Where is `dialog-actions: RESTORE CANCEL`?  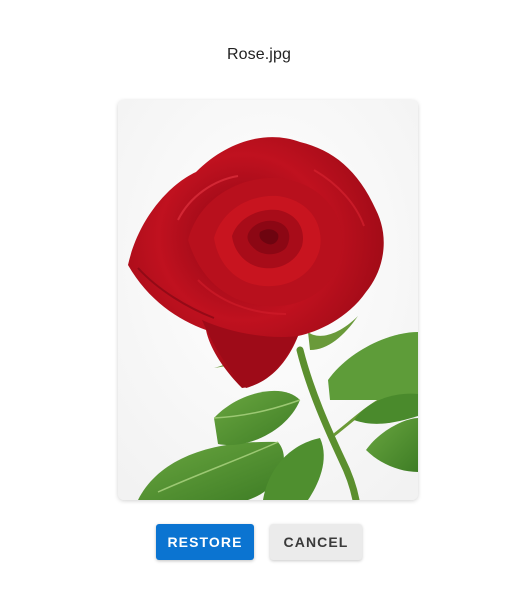 dialog-actions: RESTORE CANCEL is located at coordinates (259, 542).